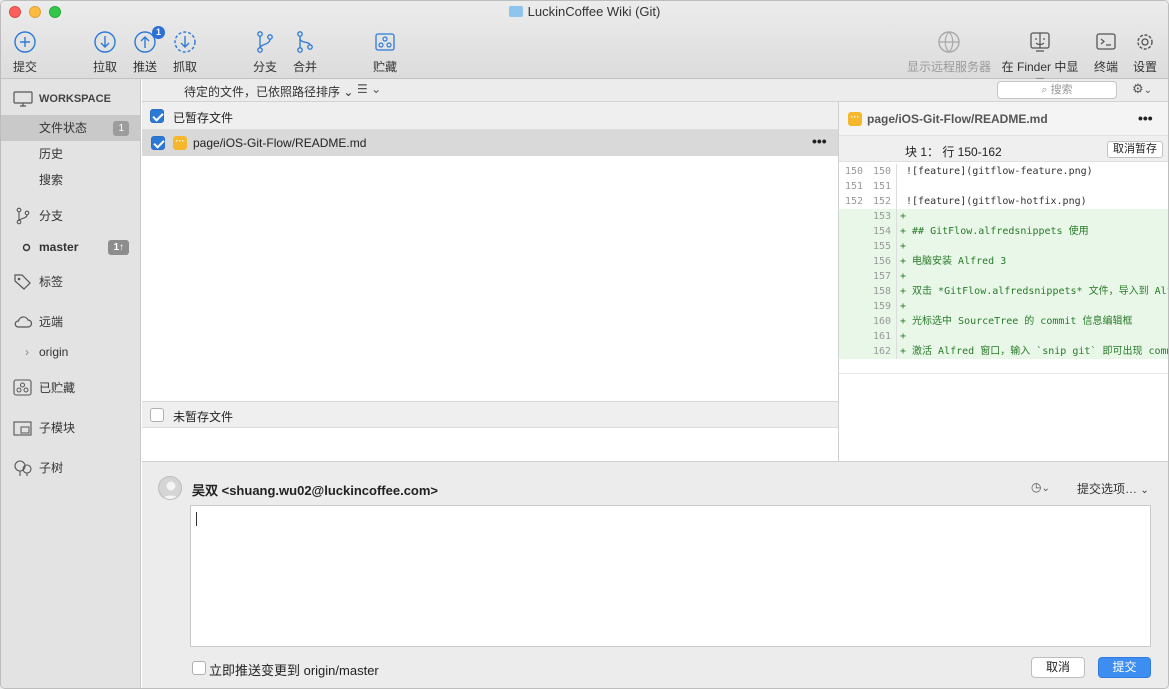 The image size is (1169, 689). I want to click on branch-toolbar-button: 分支, so click(265, 52).